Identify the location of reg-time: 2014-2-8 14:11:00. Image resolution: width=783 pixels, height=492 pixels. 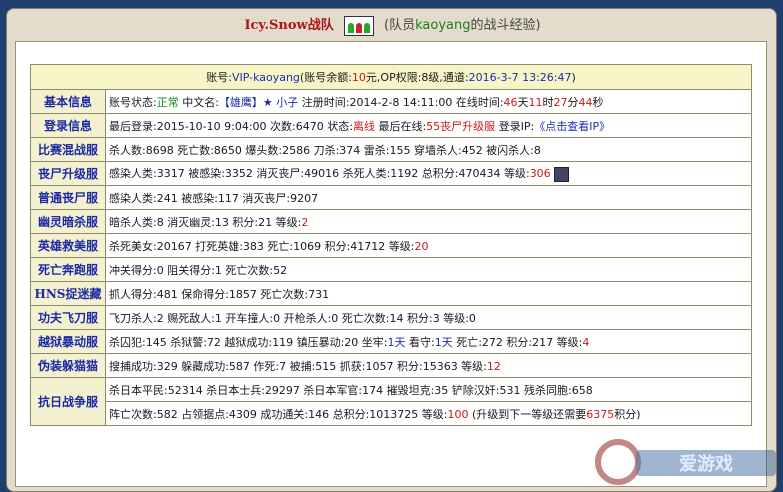
(401, 102).